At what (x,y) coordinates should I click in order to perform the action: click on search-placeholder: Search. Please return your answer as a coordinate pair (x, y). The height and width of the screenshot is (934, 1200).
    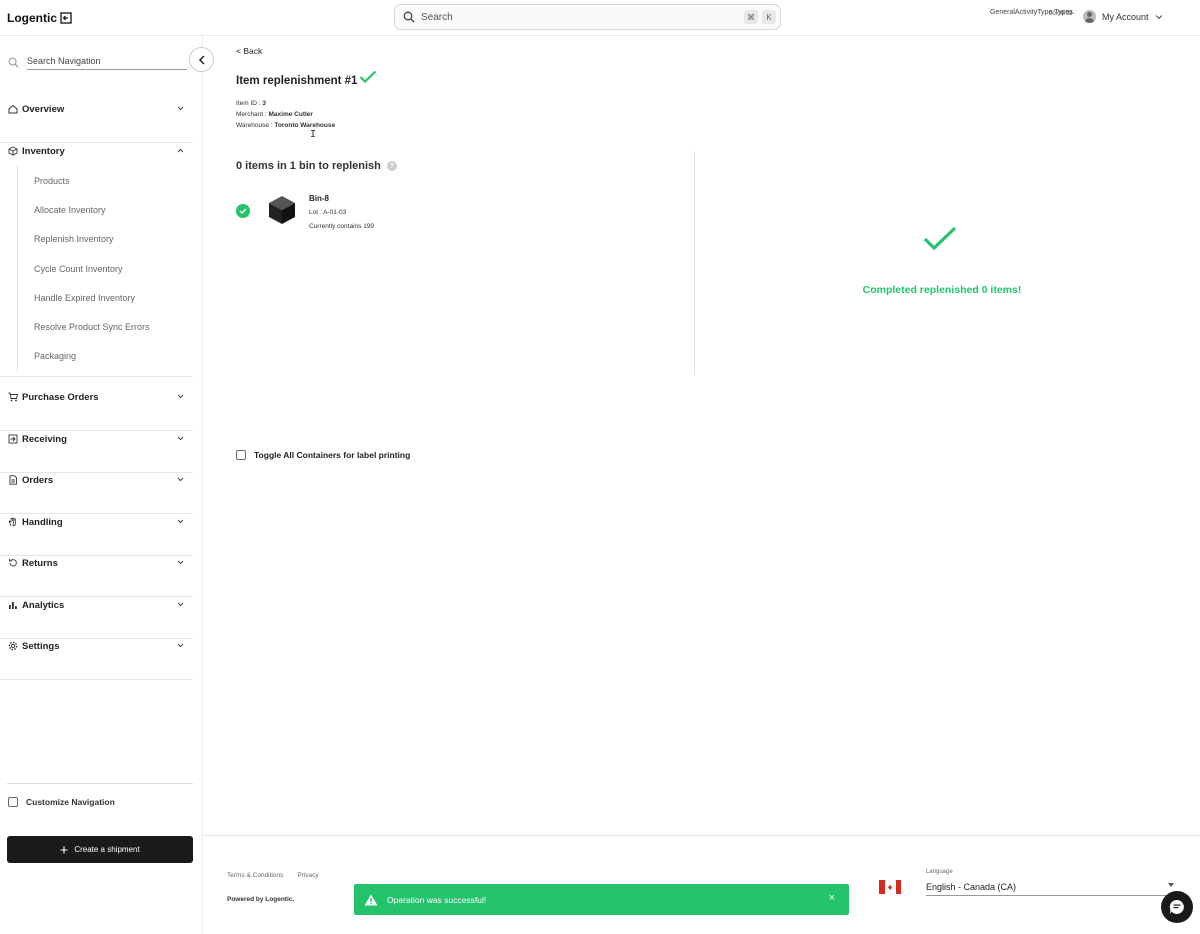
    Looking at the image, I should click on (437, 17).